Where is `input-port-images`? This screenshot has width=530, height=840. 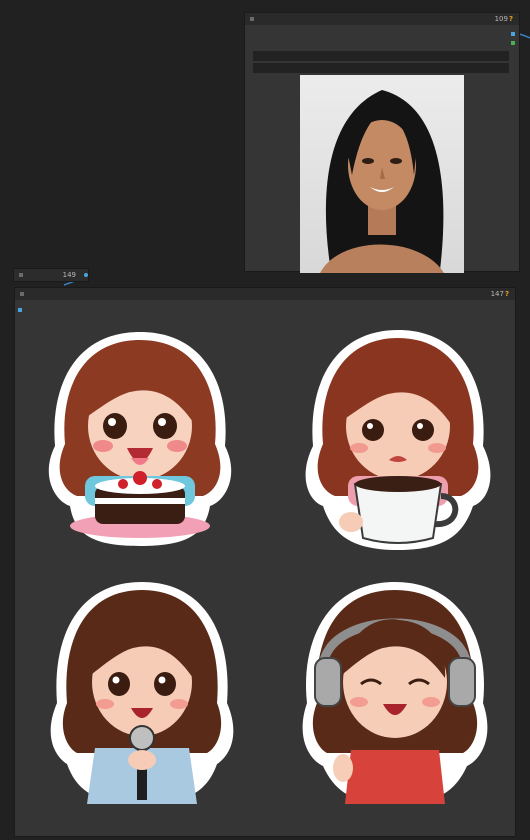 input-port-images is located at coordinates (20, 310).